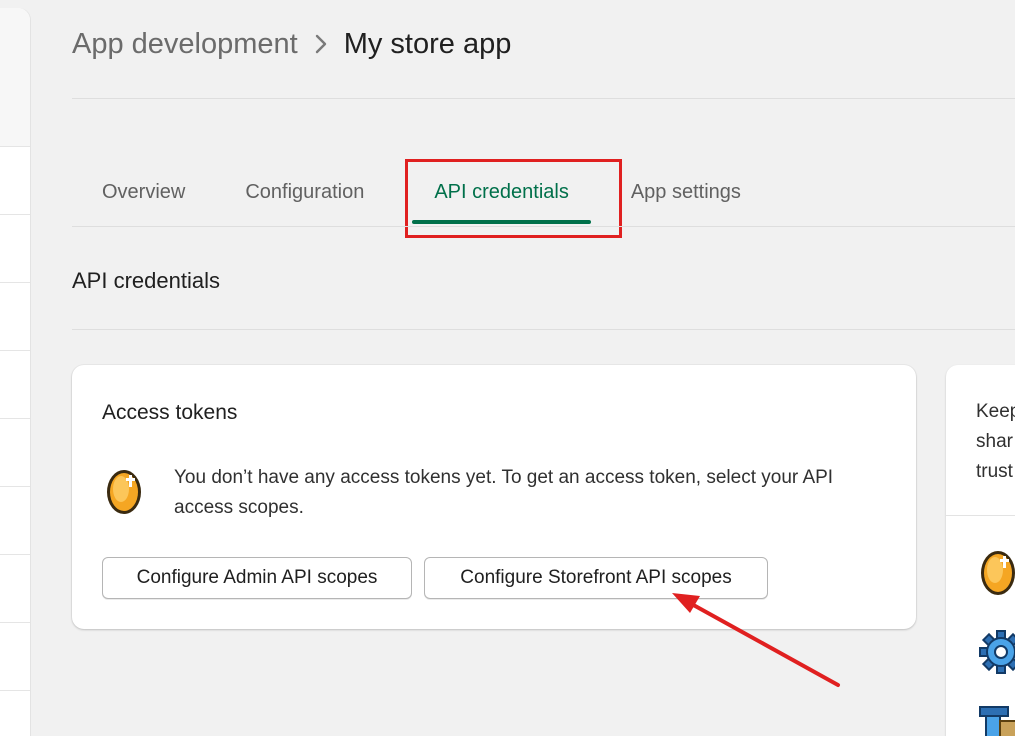 Image resolution: width=1015 pixels, height=736 pixels. What do you see at coordinates (690, 192) in the screenshot?
I see `tab-app-settings: App settings` at bounding box center [690, 192].